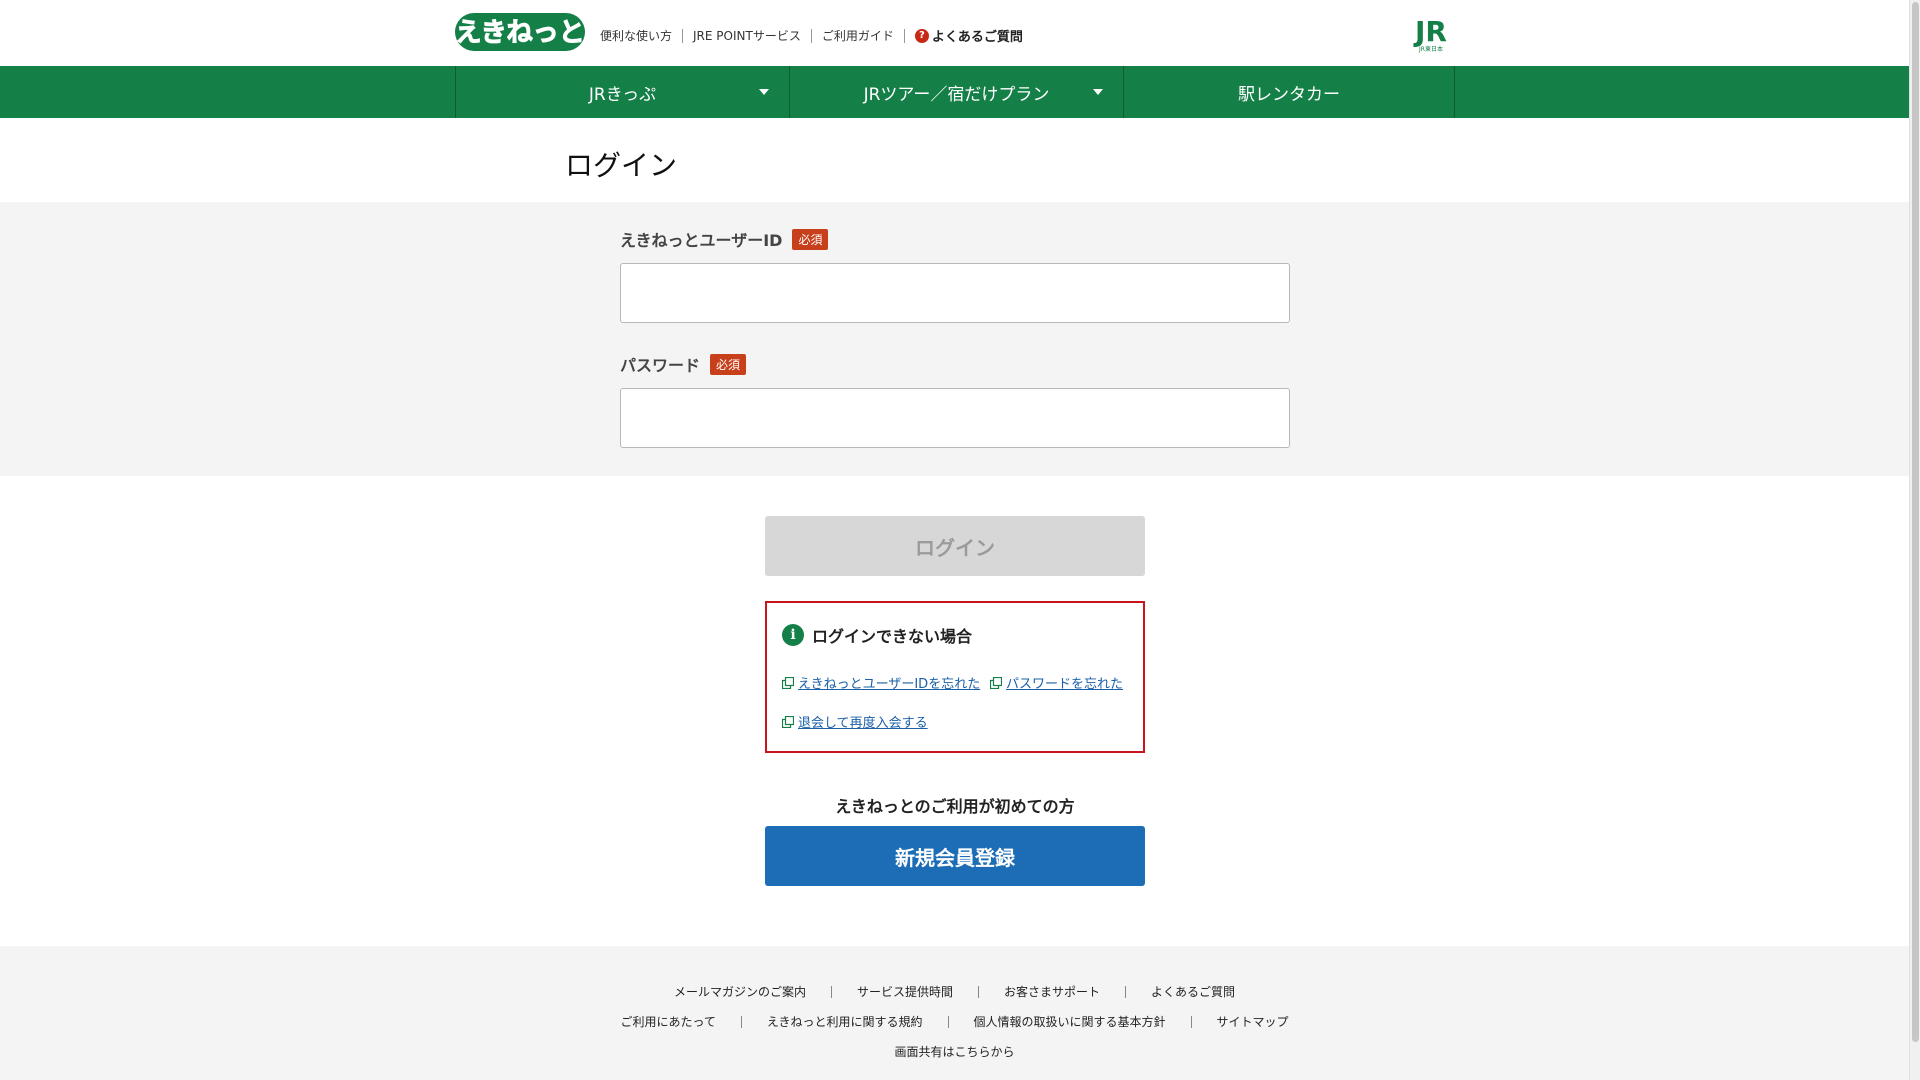 Image resolution: width=1920 pixels, height=1080 pixels. What do you see at coordinates (1430, 49) in the screenshot?
I see `jr-logo-sub: JR東日本` at bounding box center [1430, 49].